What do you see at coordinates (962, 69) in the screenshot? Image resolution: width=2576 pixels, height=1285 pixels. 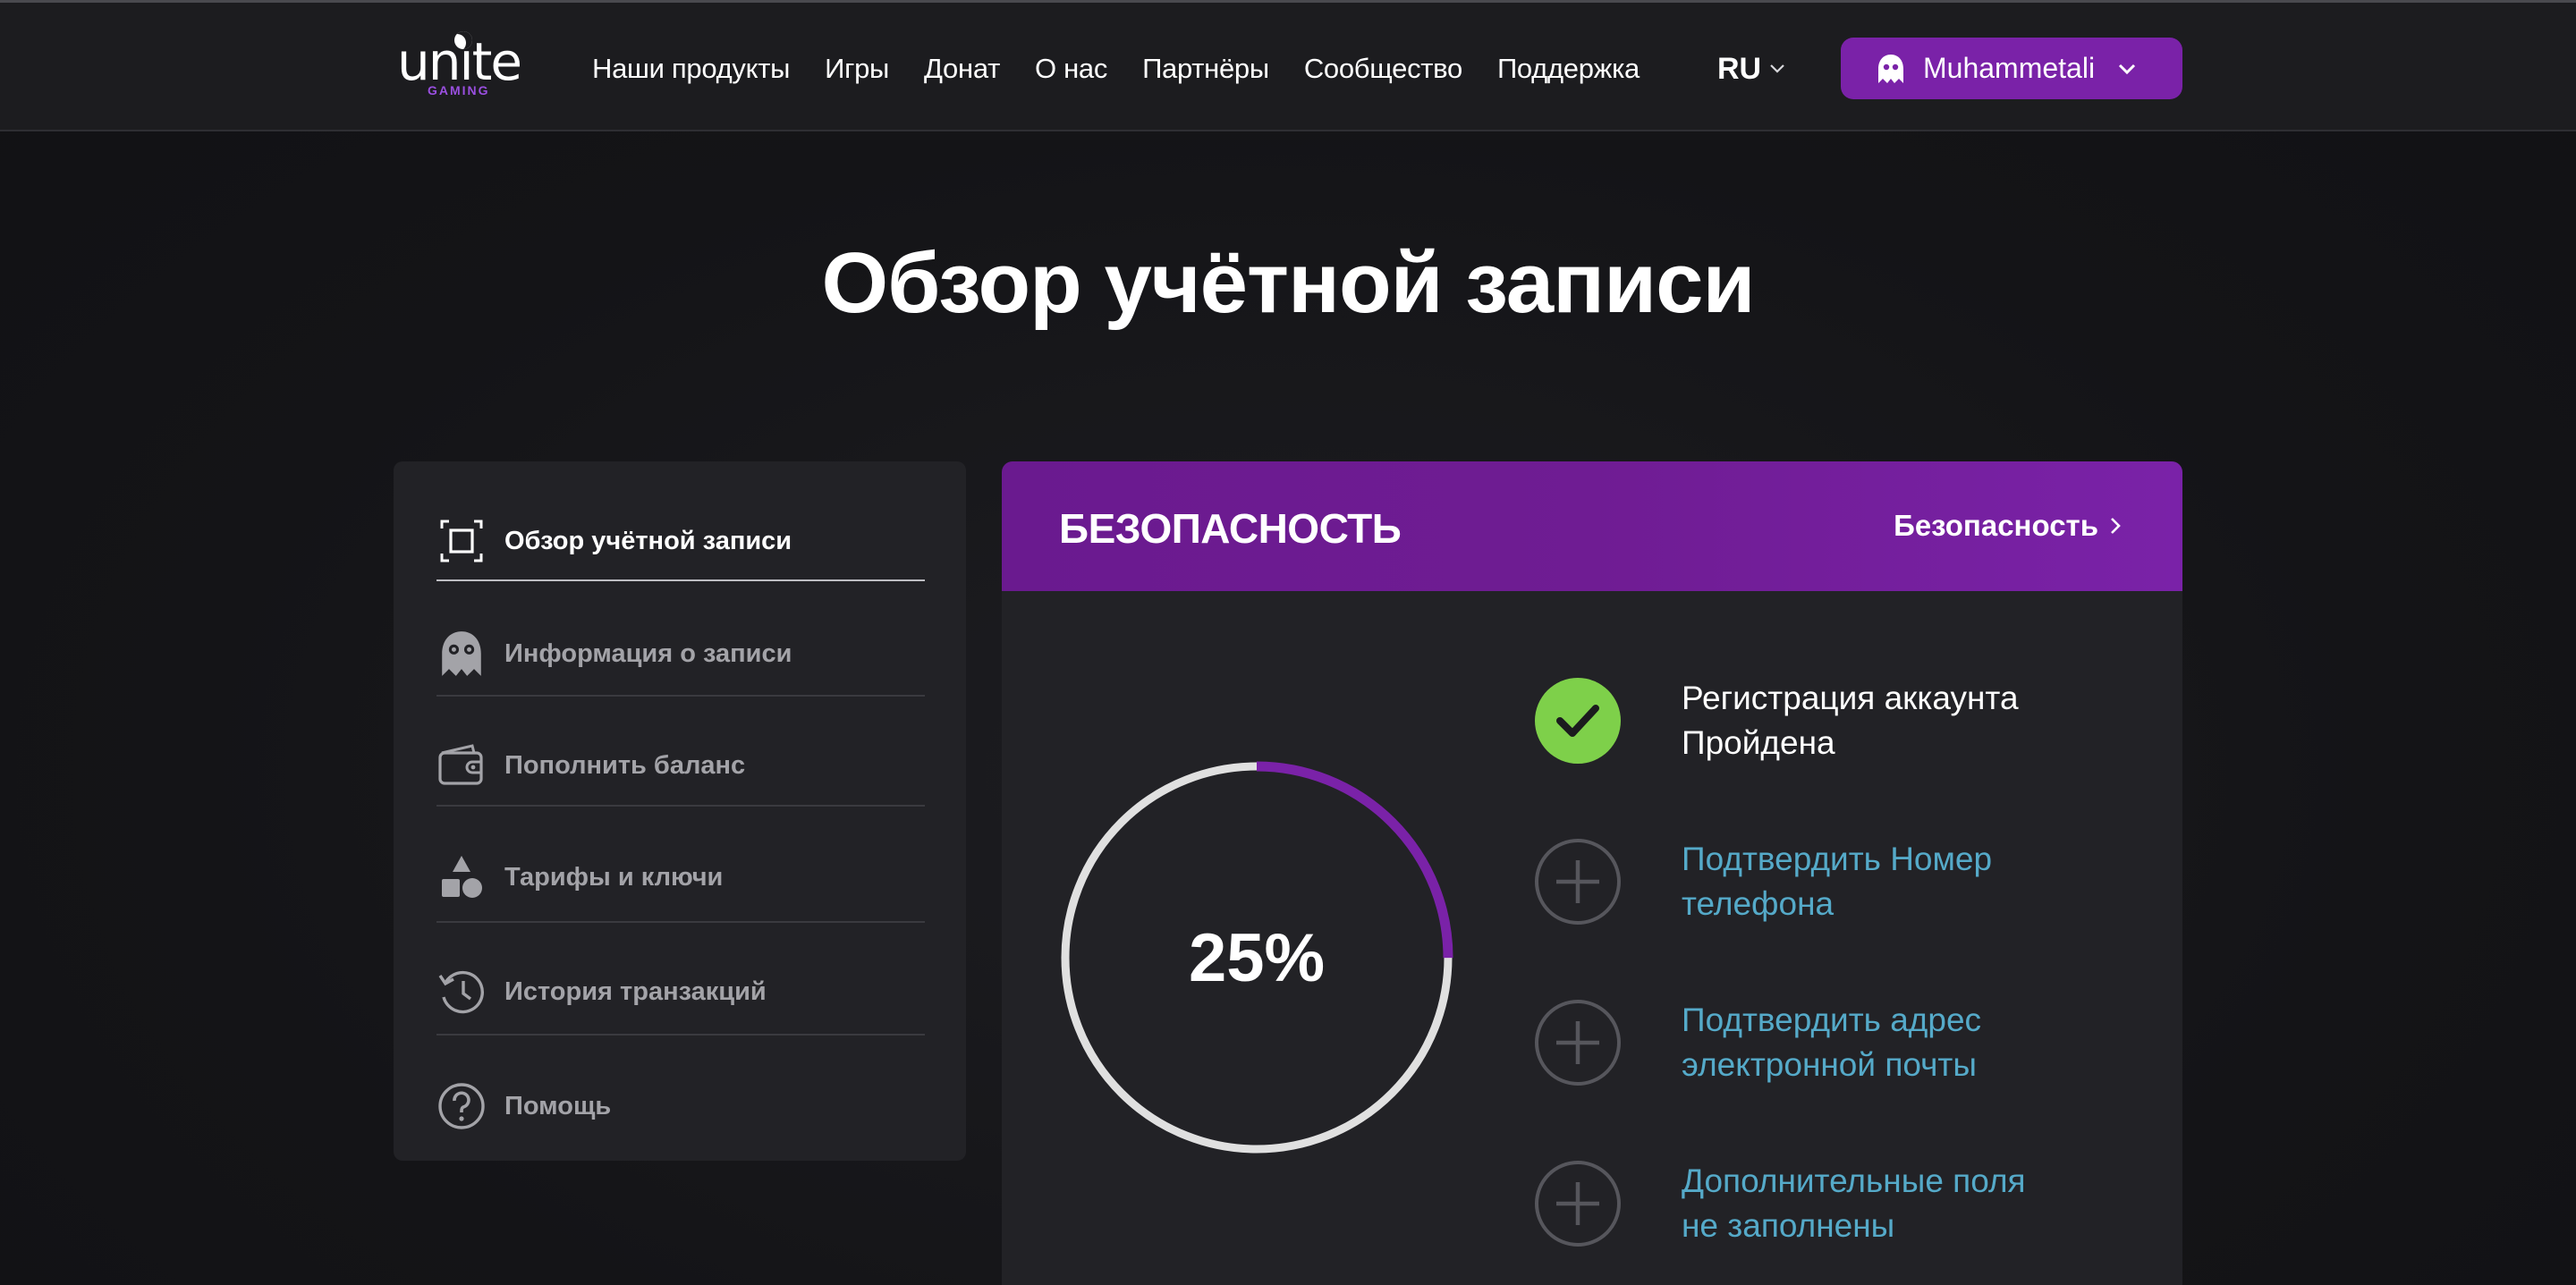 I see `nav-donate: Донат` at bounding box center [962, 69].